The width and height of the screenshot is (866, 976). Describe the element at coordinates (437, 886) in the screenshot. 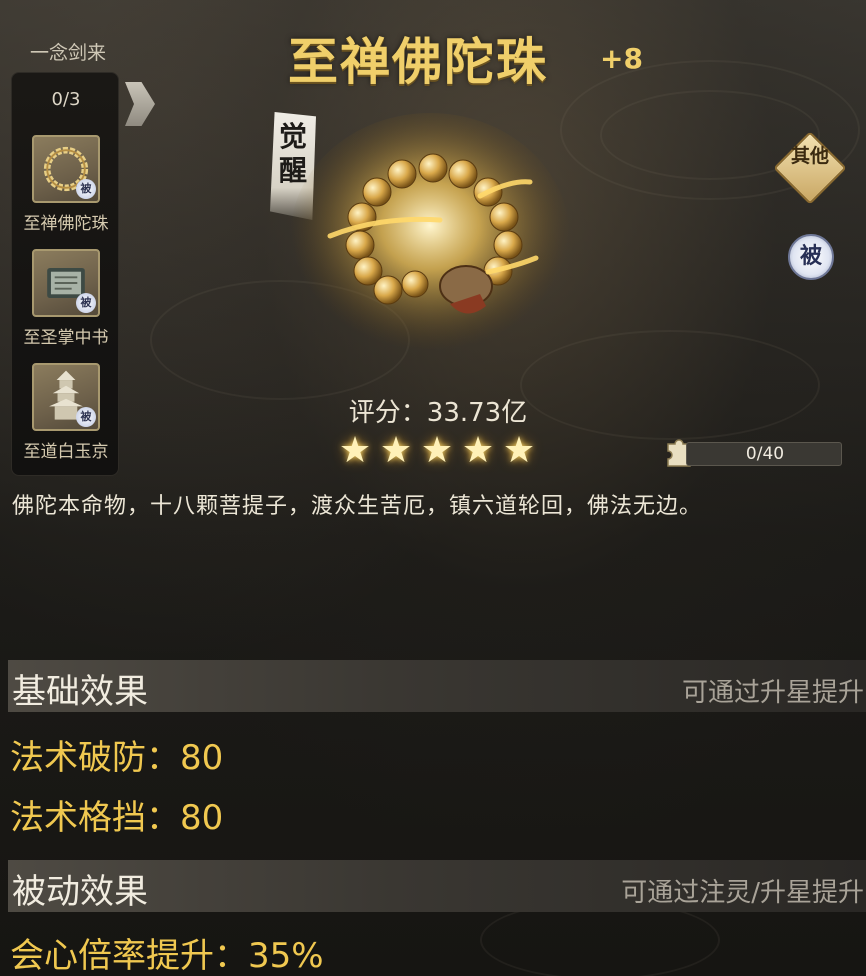

I see `passive-effect-header: 被动效果 可通过注灵/升星提升` at that location.